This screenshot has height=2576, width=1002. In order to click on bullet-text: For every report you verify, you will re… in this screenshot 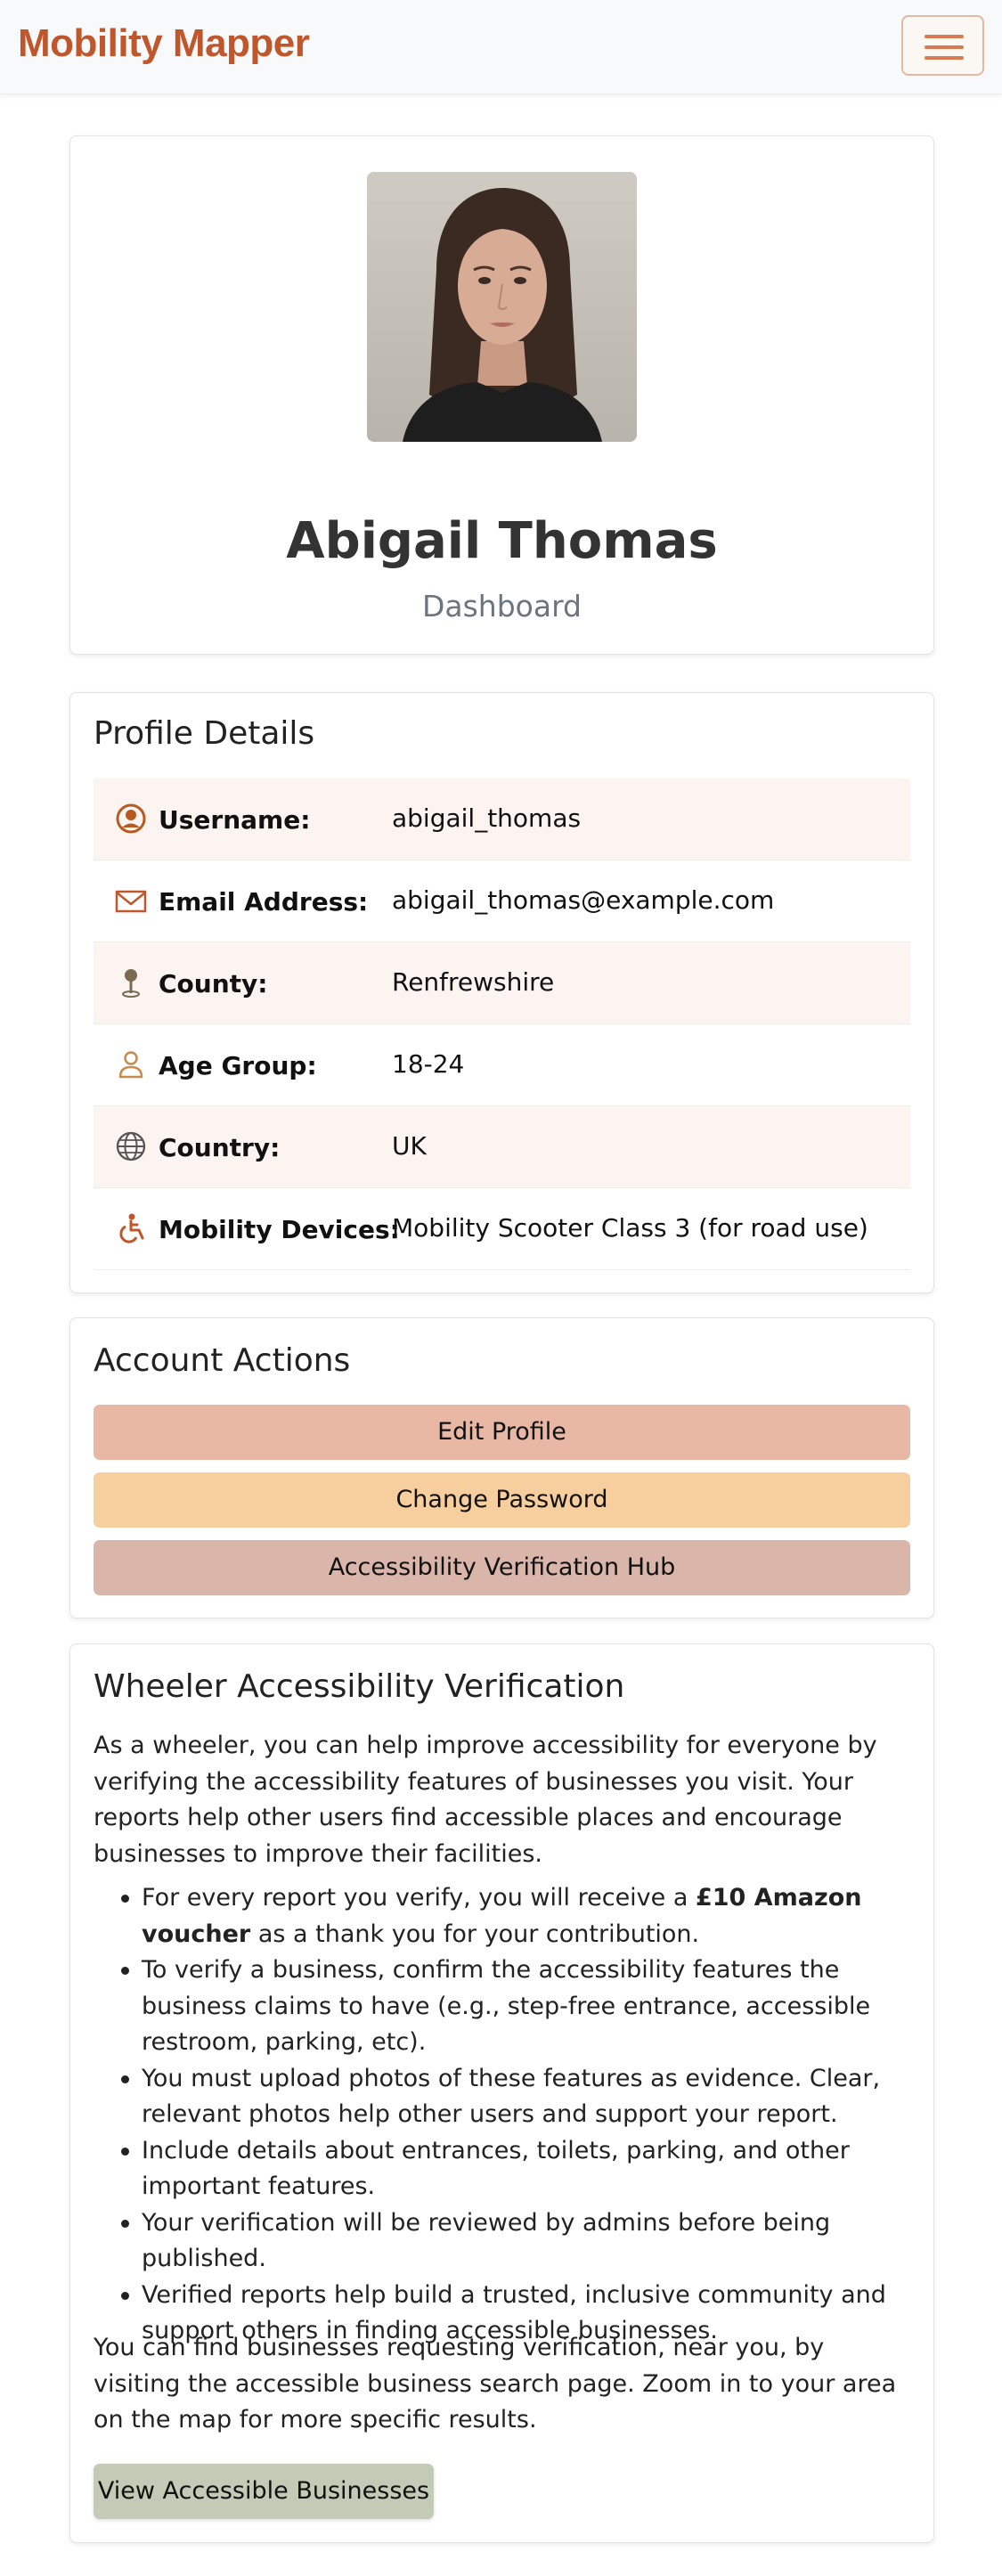, I will do `click(419, 1898)`.